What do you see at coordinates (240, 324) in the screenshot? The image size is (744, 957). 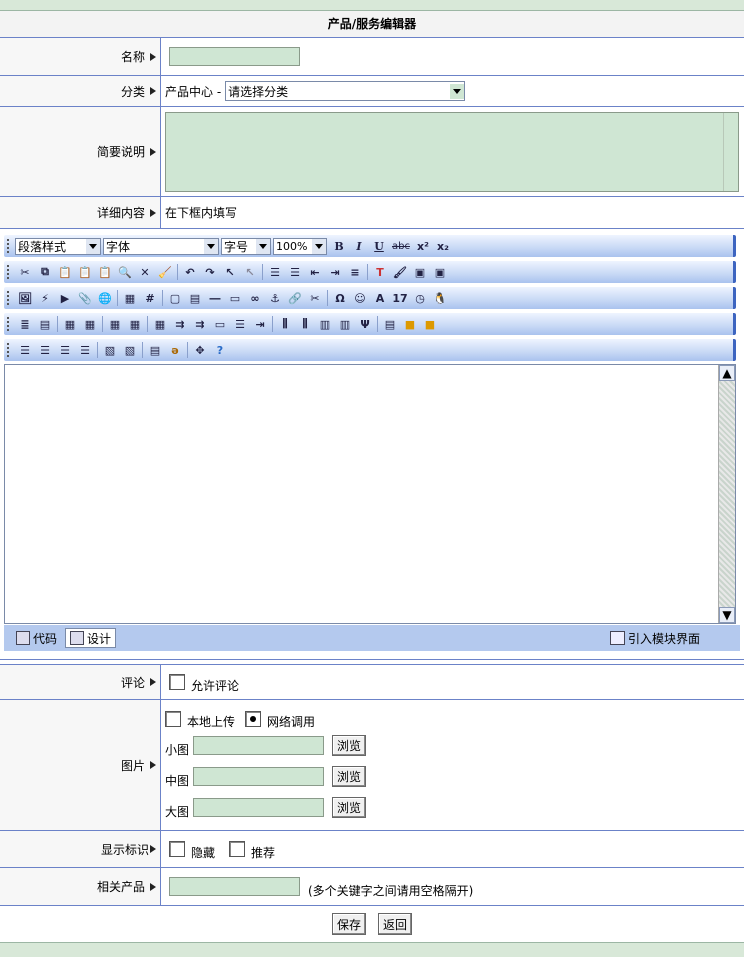 I see `split-row-icon: ☰` at bounding box center [240, 324].